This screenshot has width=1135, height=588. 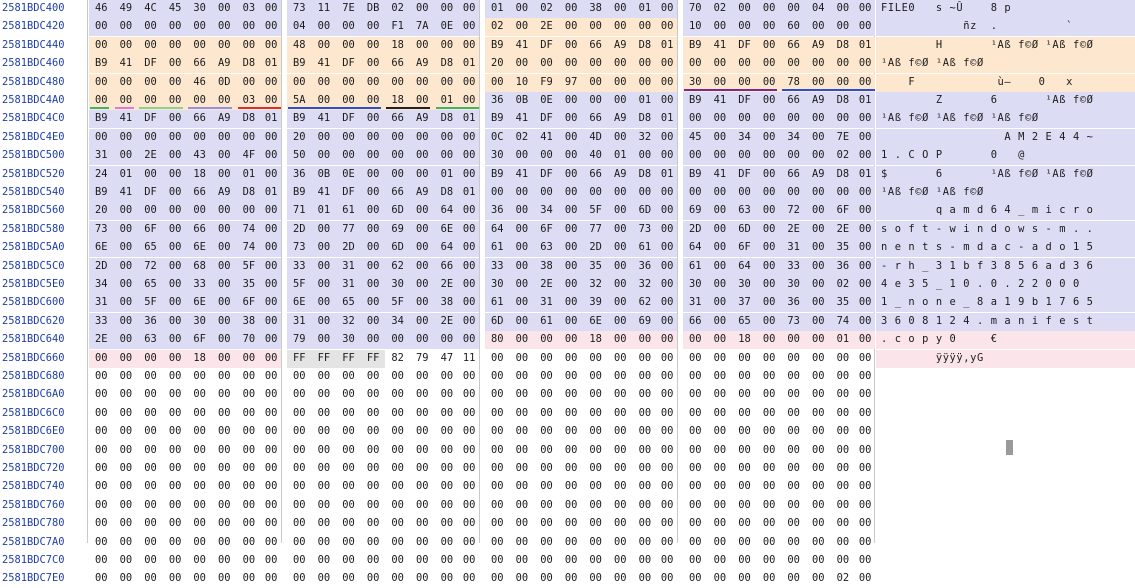 I want to click on hex-byte: 41, so click(x=126, y=119).